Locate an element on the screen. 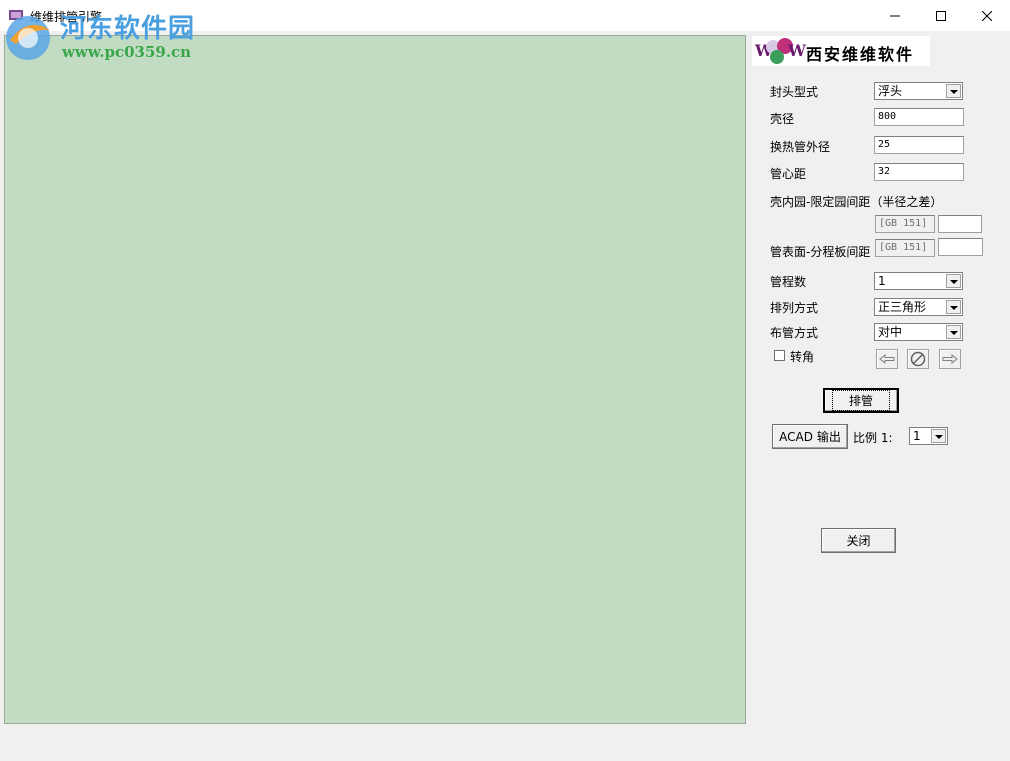 This screenshot has width=1010, height=761. arrangement-select: 正三角形 is located at coordinates (918, 307).